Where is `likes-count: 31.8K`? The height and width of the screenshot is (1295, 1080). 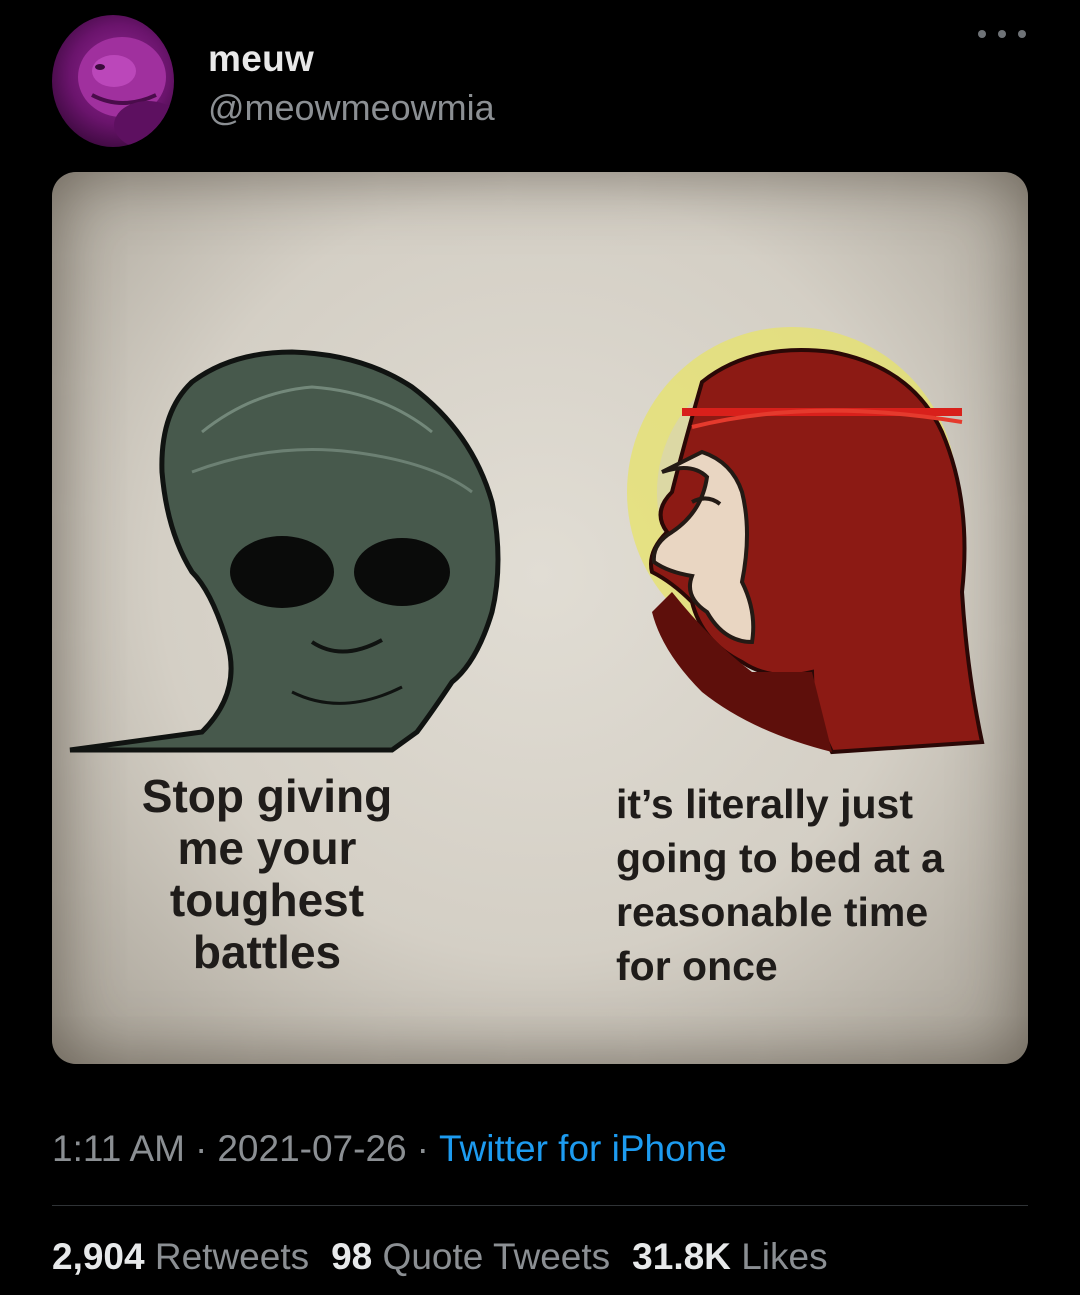 likes-count: 31.8K is located at coordinates (681, 1256).